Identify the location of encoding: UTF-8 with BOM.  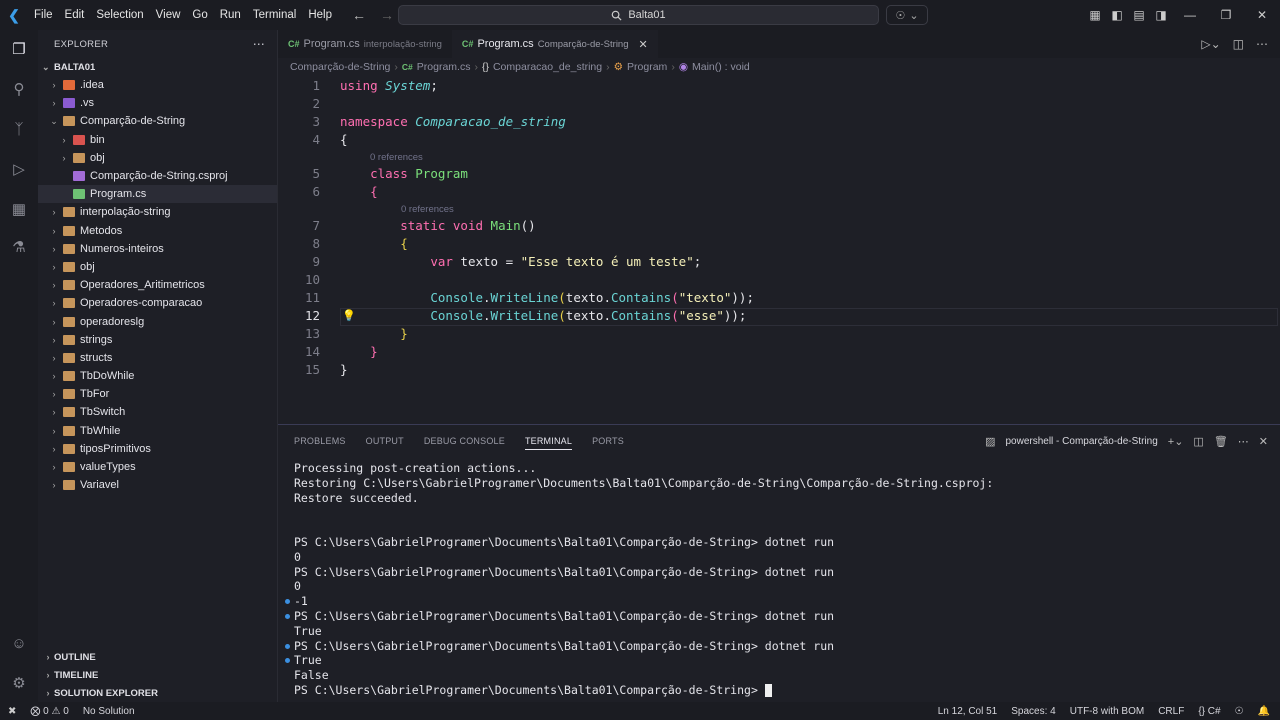
(1107, 711).